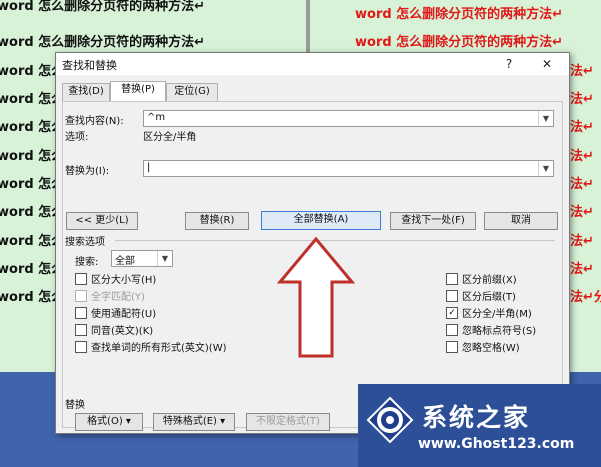 This screenshot has width=601, height=467. I want to click on find-next-button: 查找下一处(F), so click(433, 221).